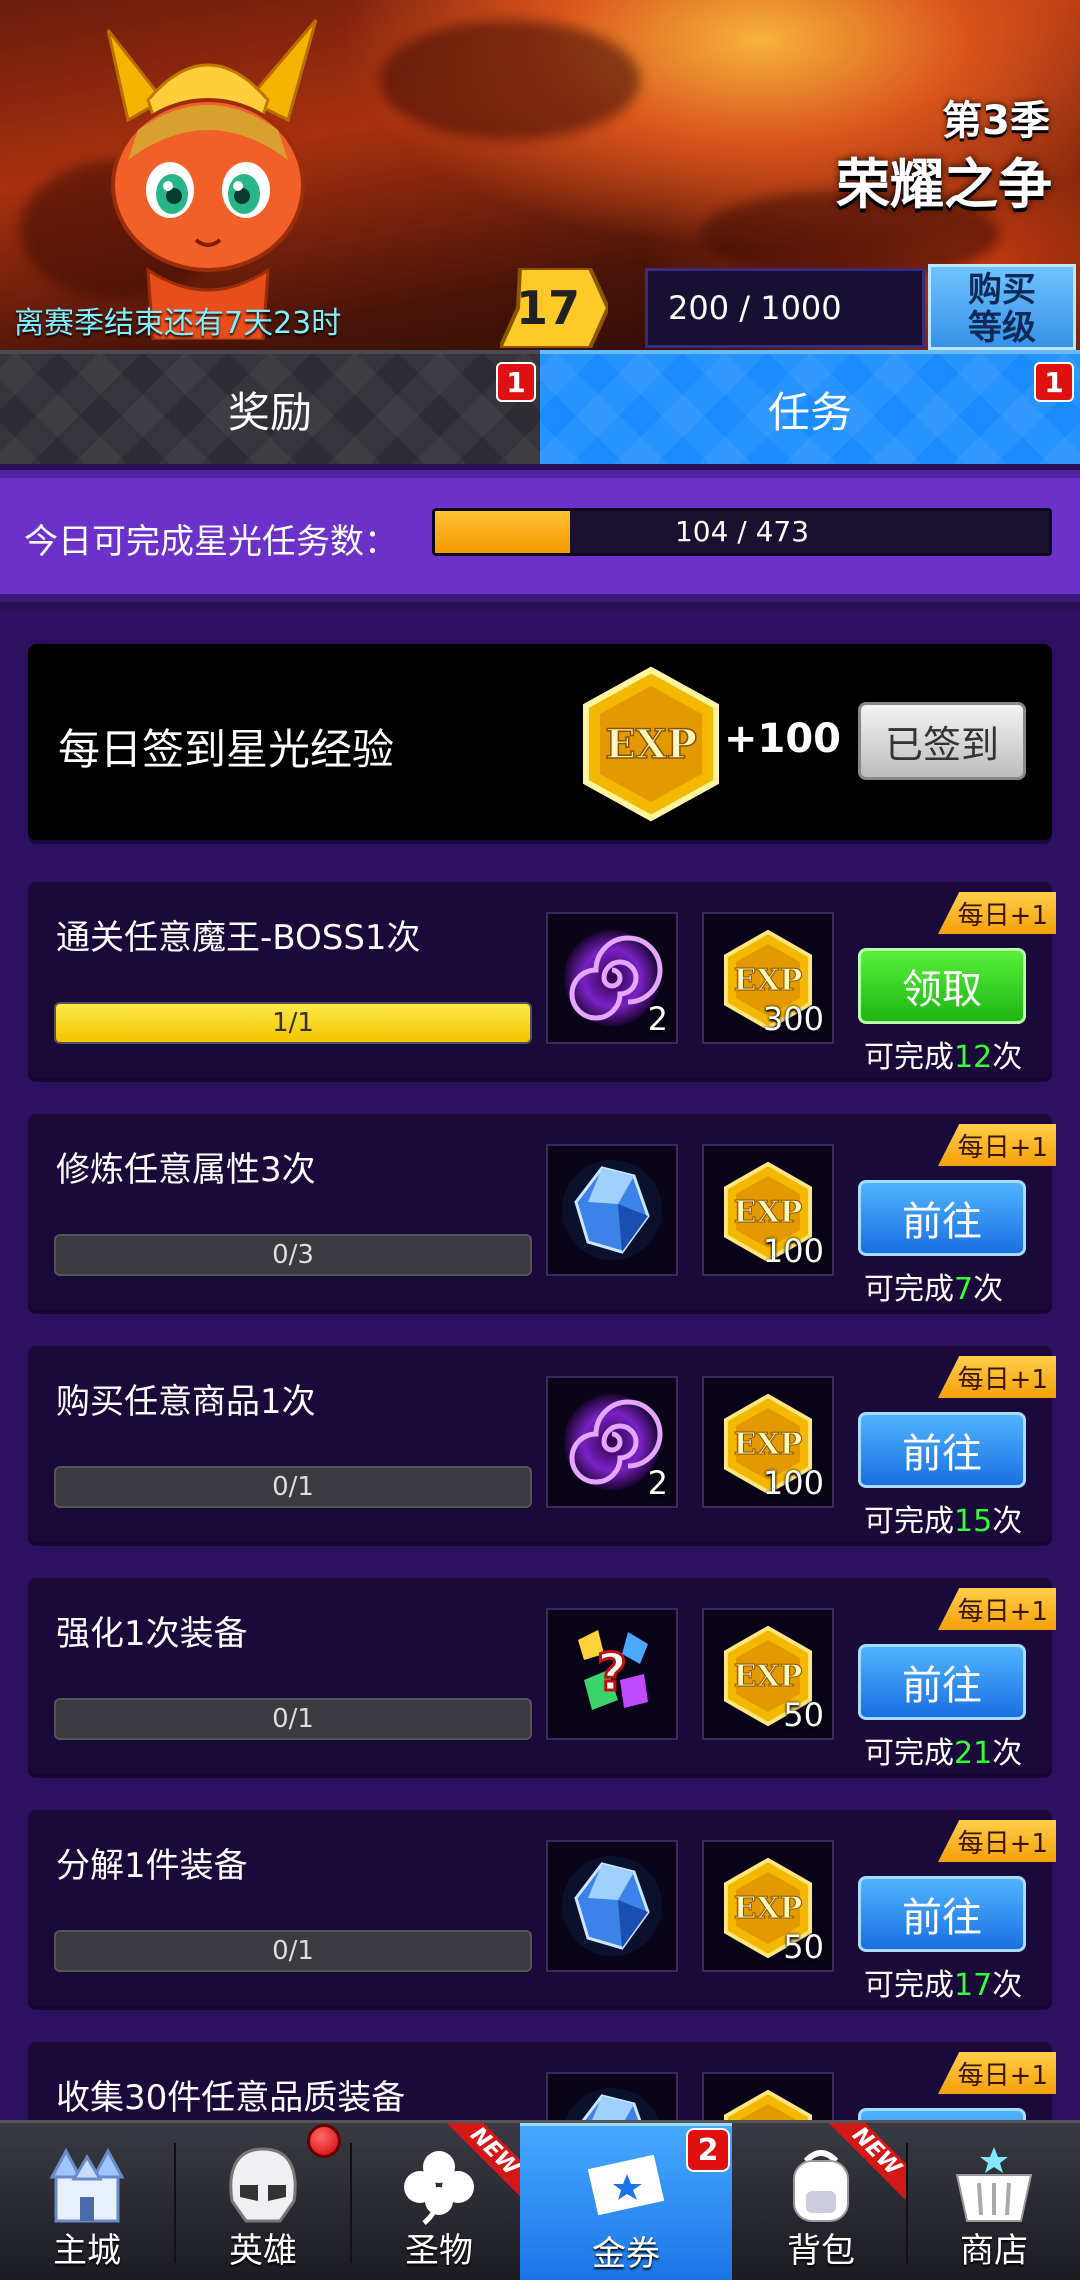 Image resolution: width=1080 pixels, height=2280 pixels. What do you see at coordinates (964, 1289) in the screenshot?
I see `remaining-number: 7` at bounding box center [964, 1289].